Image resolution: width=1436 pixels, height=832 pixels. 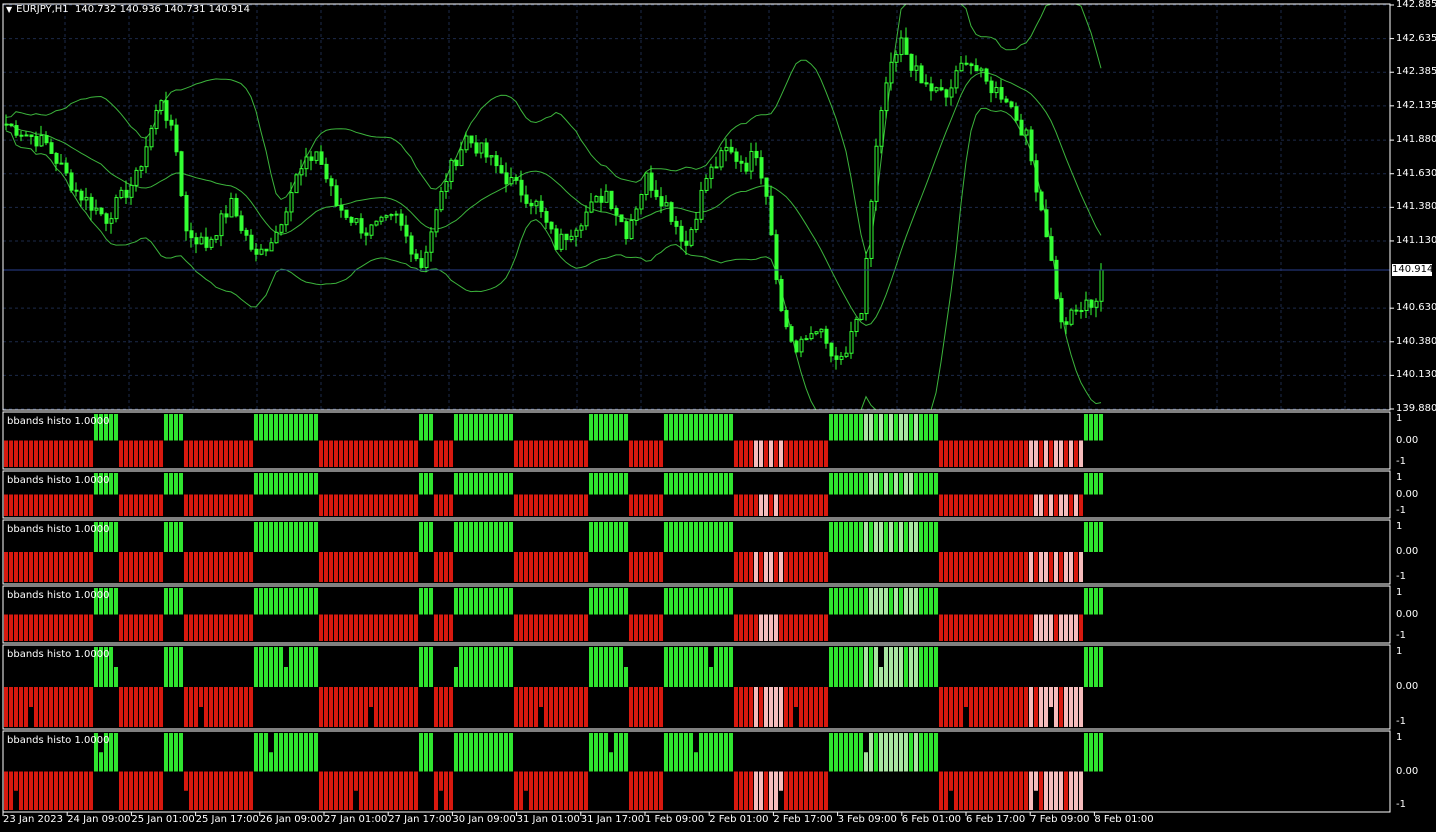 What do you see at coordinates (9, 9) in the screenshot?
I see `collapse-triangle-icon: ▼` at bounding box center [9, 9].